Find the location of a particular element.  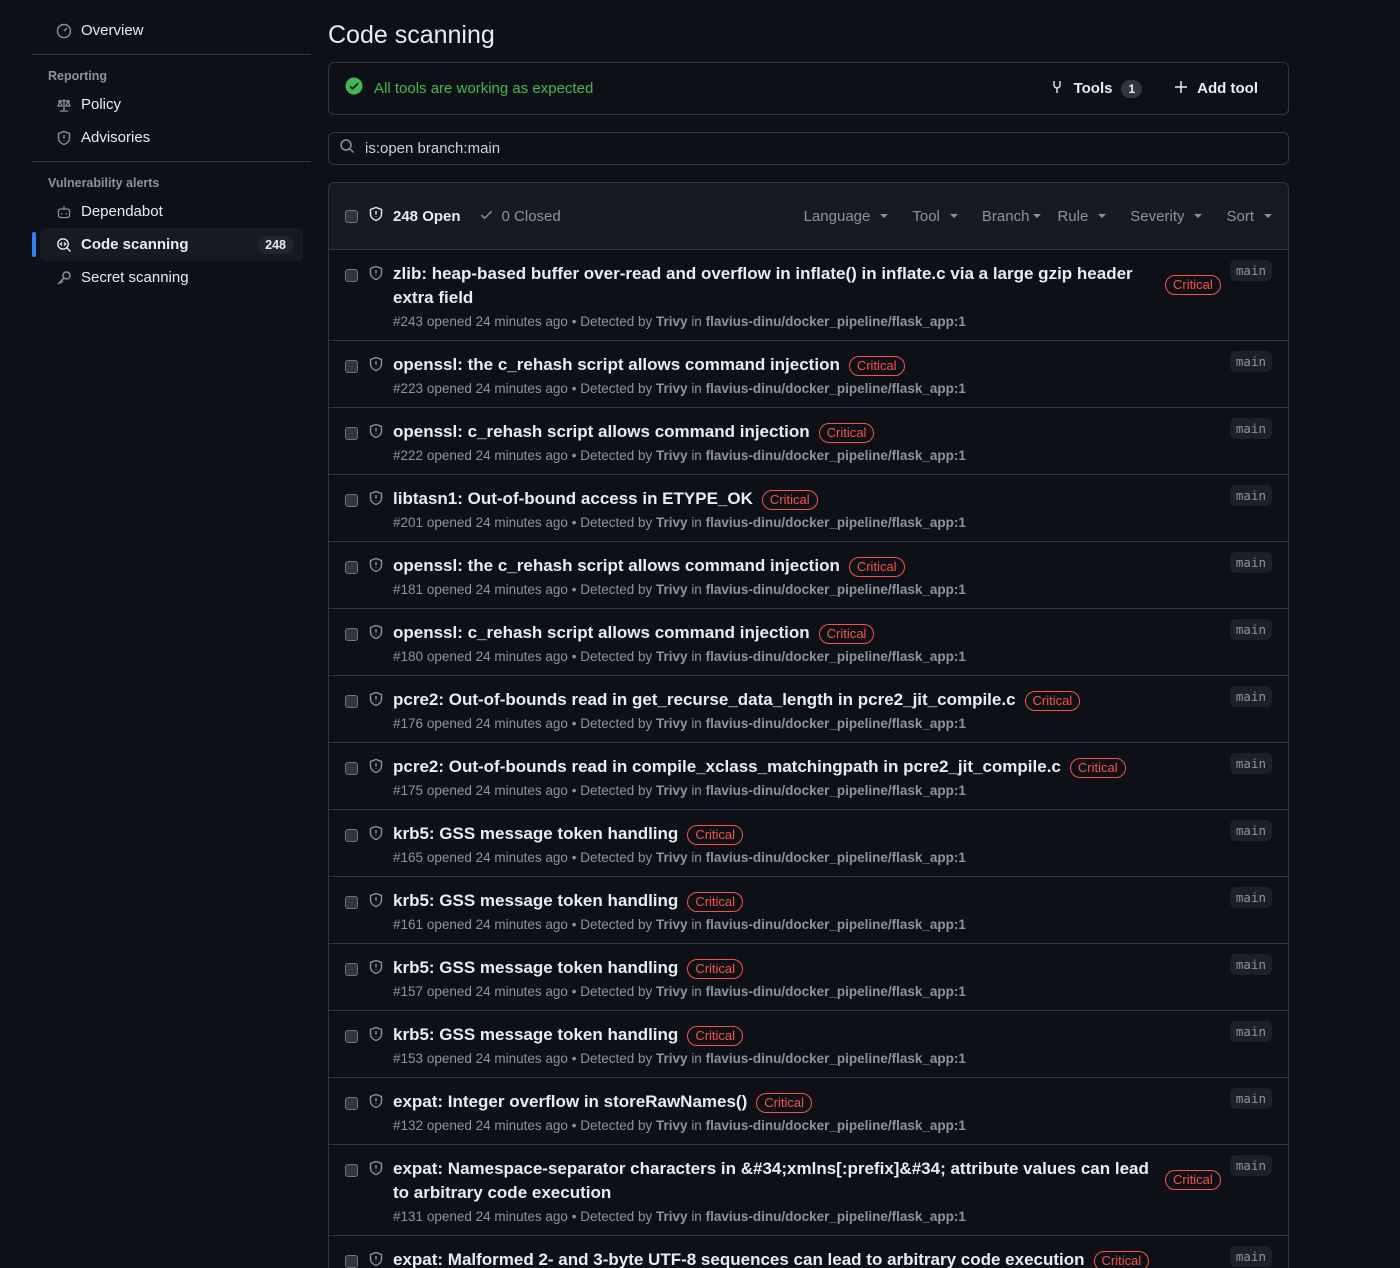

open-filter: 248 Open is located at coordinates (414, 216).